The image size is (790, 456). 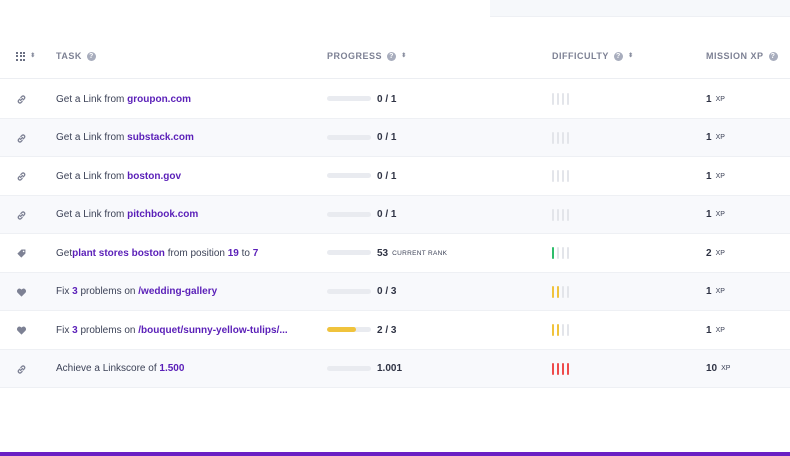 I want to click on task-keyword-link: plant stores boston, so click(x=118, y=253).